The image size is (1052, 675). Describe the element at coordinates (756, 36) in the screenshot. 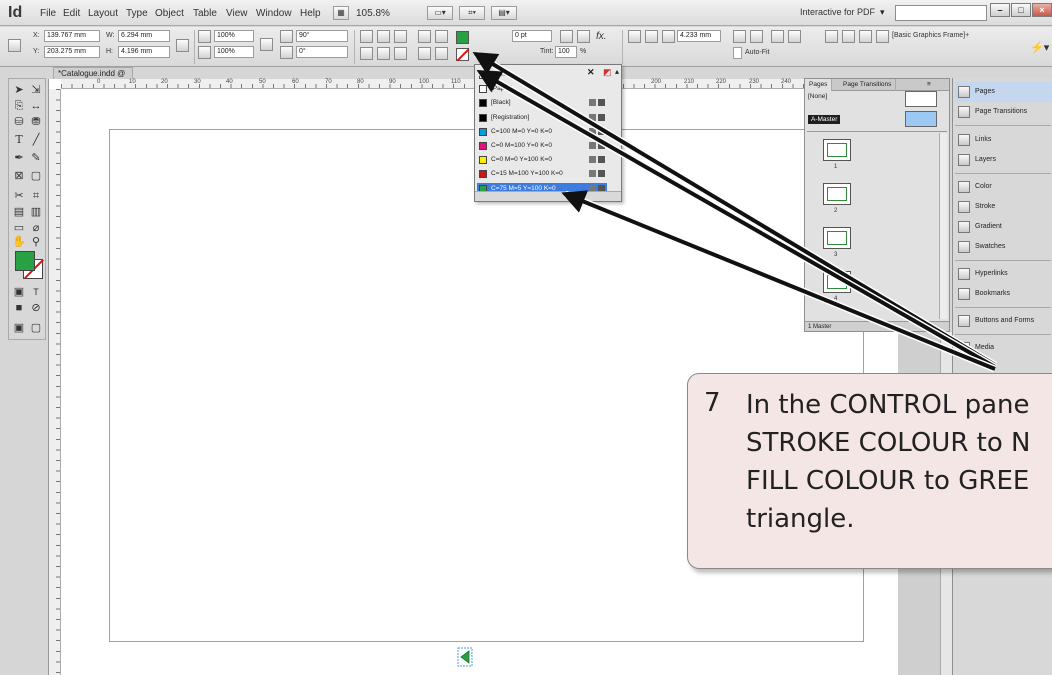

I see `fit-frame-icon` at that location.